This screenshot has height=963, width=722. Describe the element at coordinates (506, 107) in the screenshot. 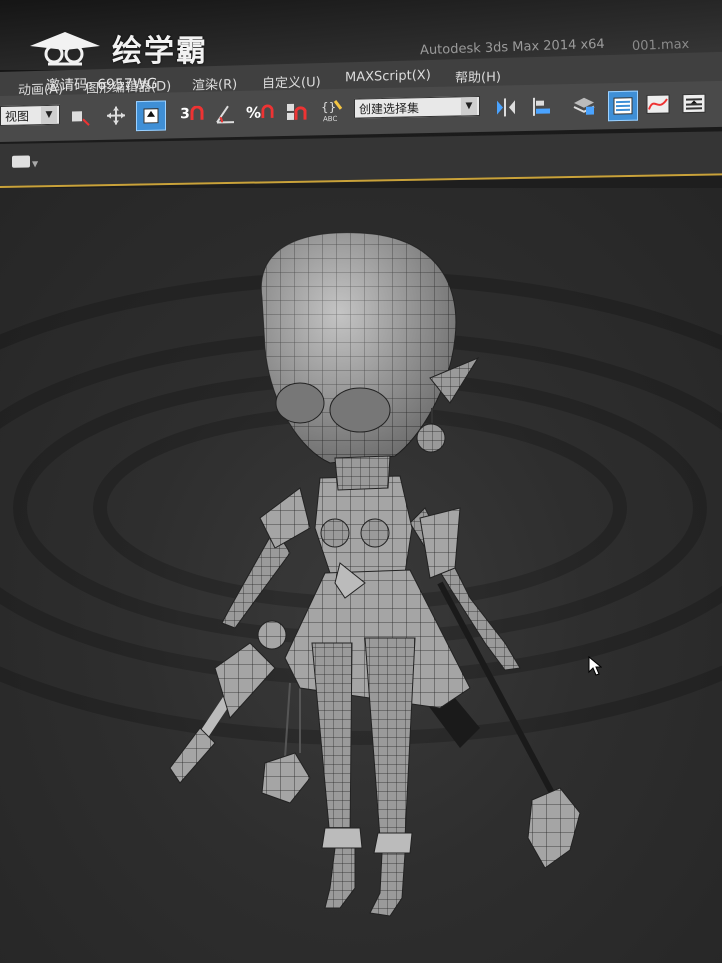

I see `mirror-icon` at that location.